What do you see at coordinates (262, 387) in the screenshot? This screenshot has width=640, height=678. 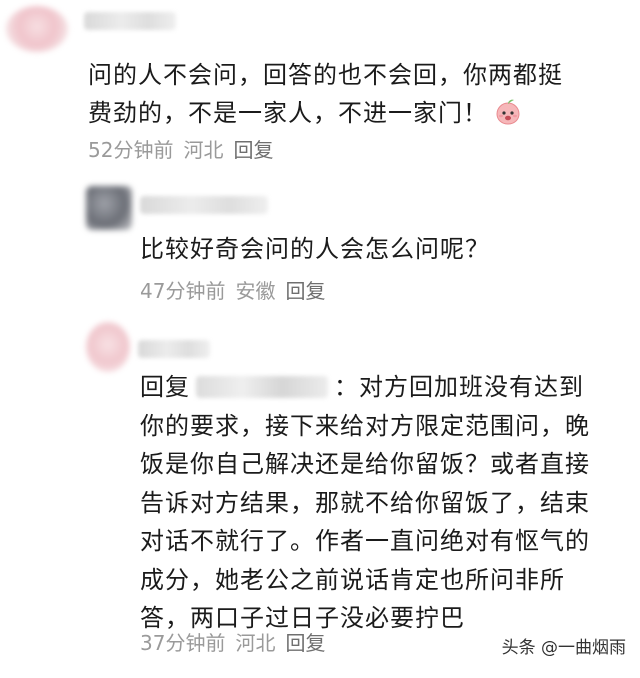 I see `mention-username` at bounding box center [262, 387].